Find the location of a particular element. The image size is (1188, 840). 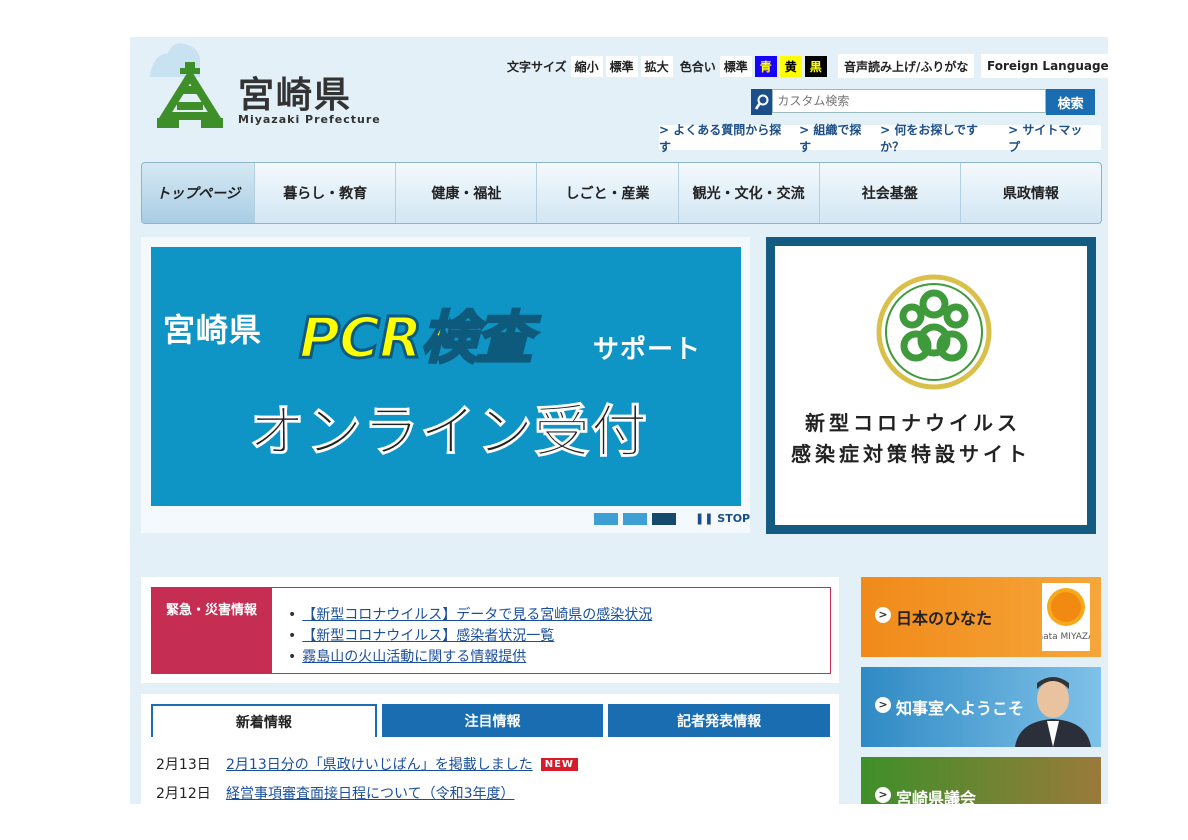

color-blue-button: 青 is located at coordinates (765, 66).